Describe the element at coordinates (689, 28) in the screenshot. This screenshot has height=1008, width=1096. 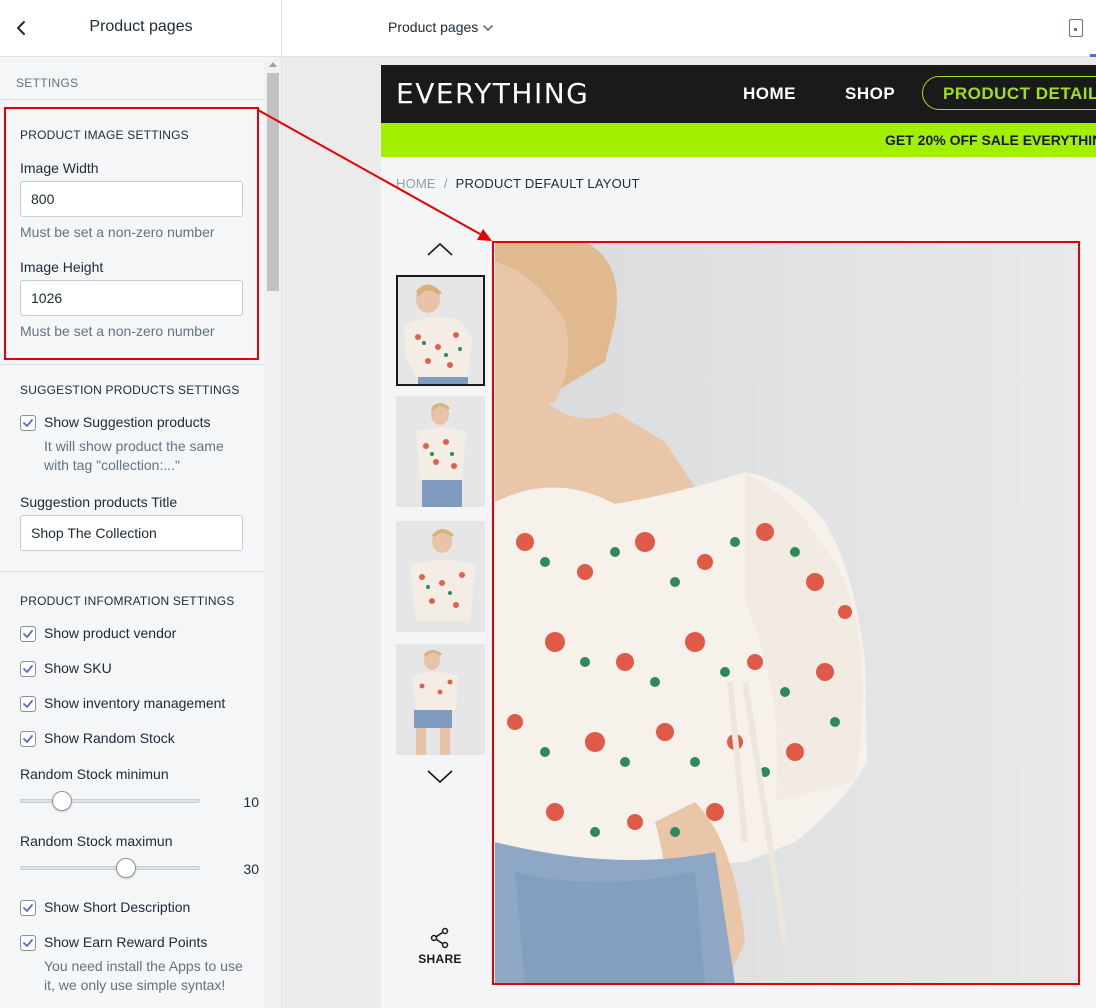
I see `preview-top-bar: Product pages` at that location.